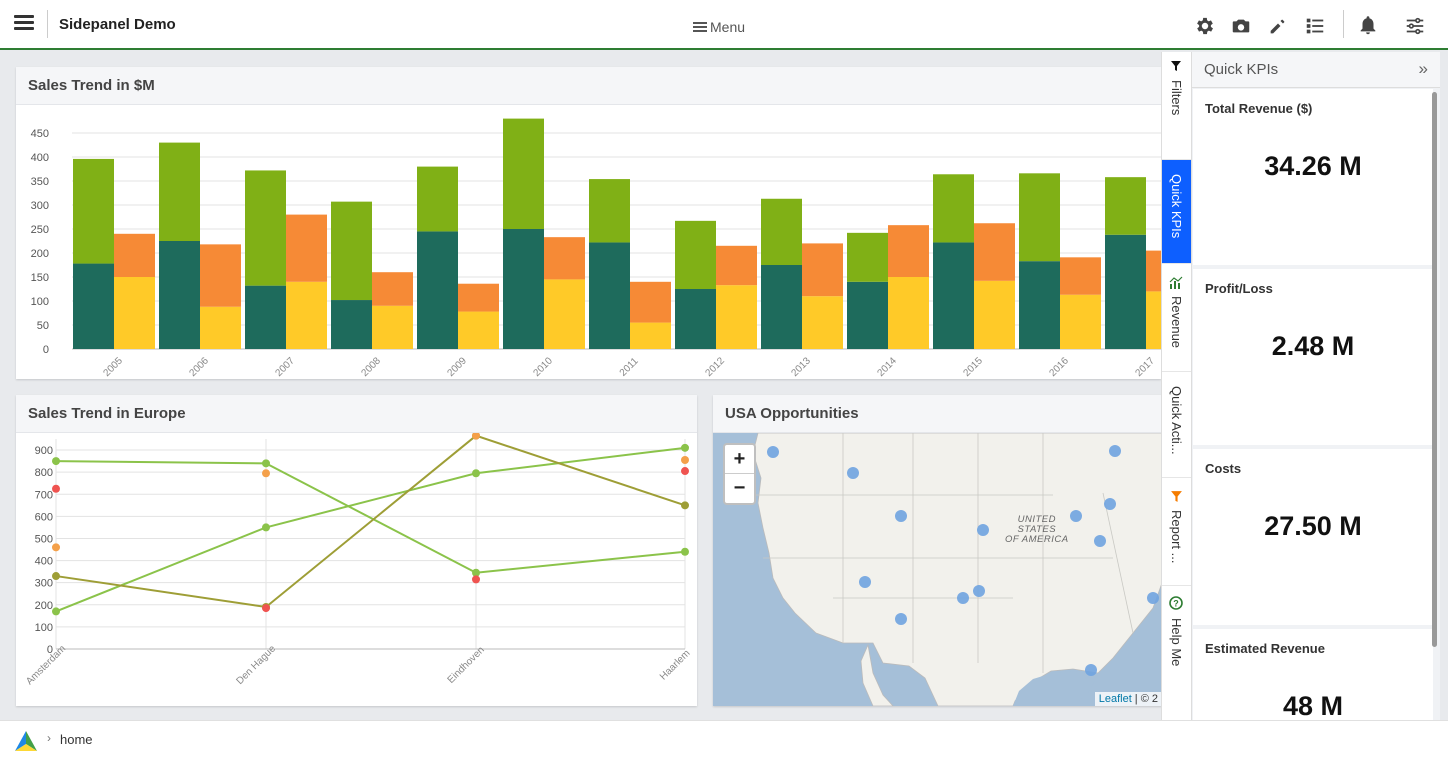  I want to click on menu-label: Menu, so click(728, 27).